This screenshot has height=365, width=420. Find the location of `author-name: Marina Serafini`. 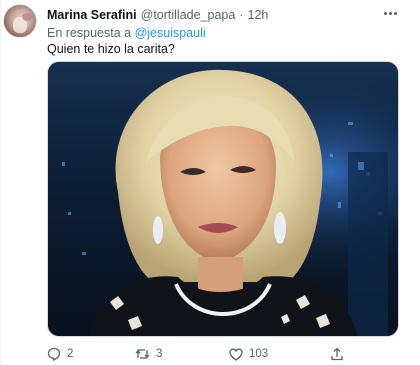

author-name: Marina Serafini is located at coordinates (92, 15).